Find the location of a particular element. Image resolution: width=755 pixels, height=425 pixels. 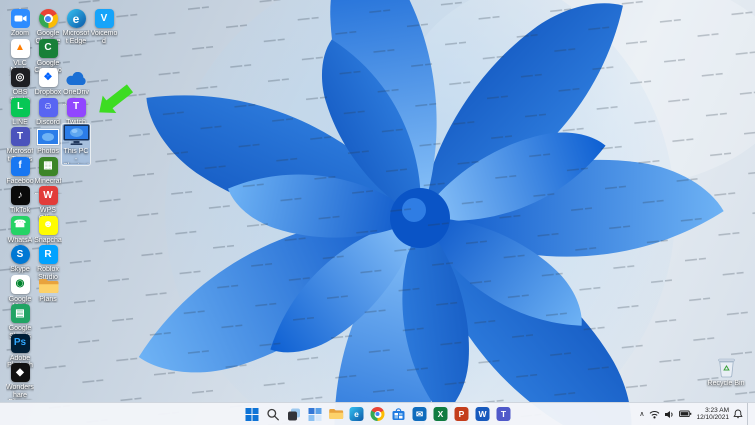

taskbar-button-excel: X is located at coordinates (440, 414).